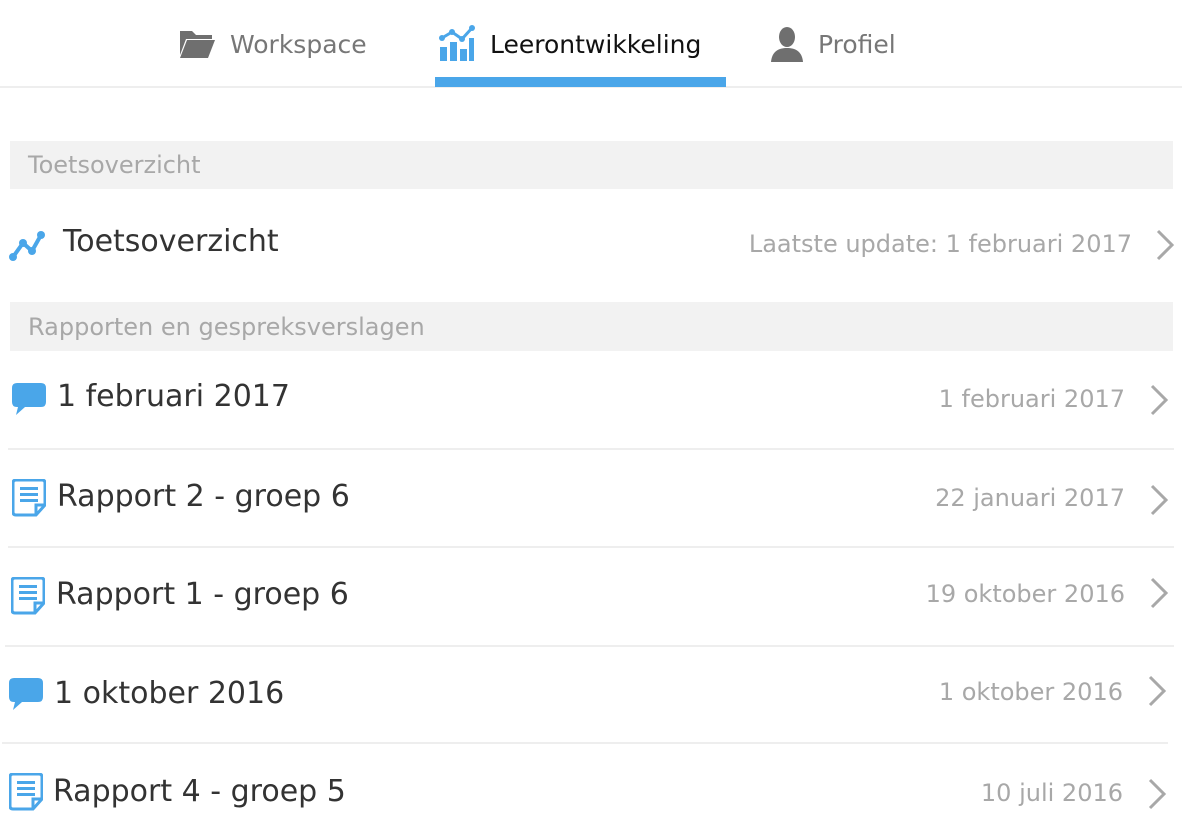 The image size is (1182, 840). I want to click on tab-bar: Workspace Leerontwikkeling Profiel, so click(591, 44).